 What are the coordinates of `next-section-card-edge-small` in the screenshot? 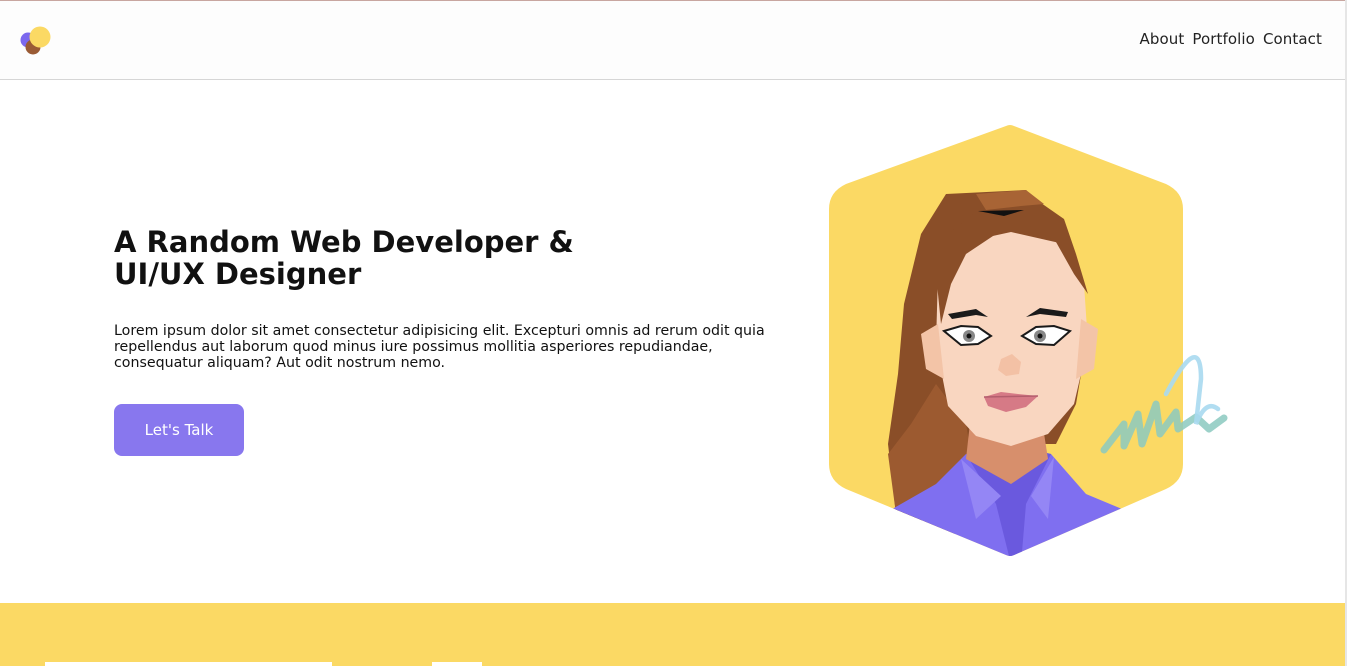 It's located at (457, 664).